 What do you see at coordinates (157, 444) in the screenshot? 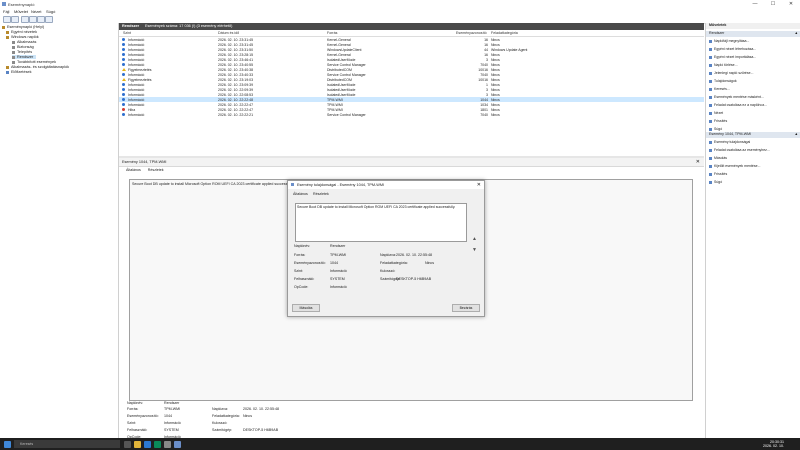
I see `store-icon` at bounding box center [157, 444].